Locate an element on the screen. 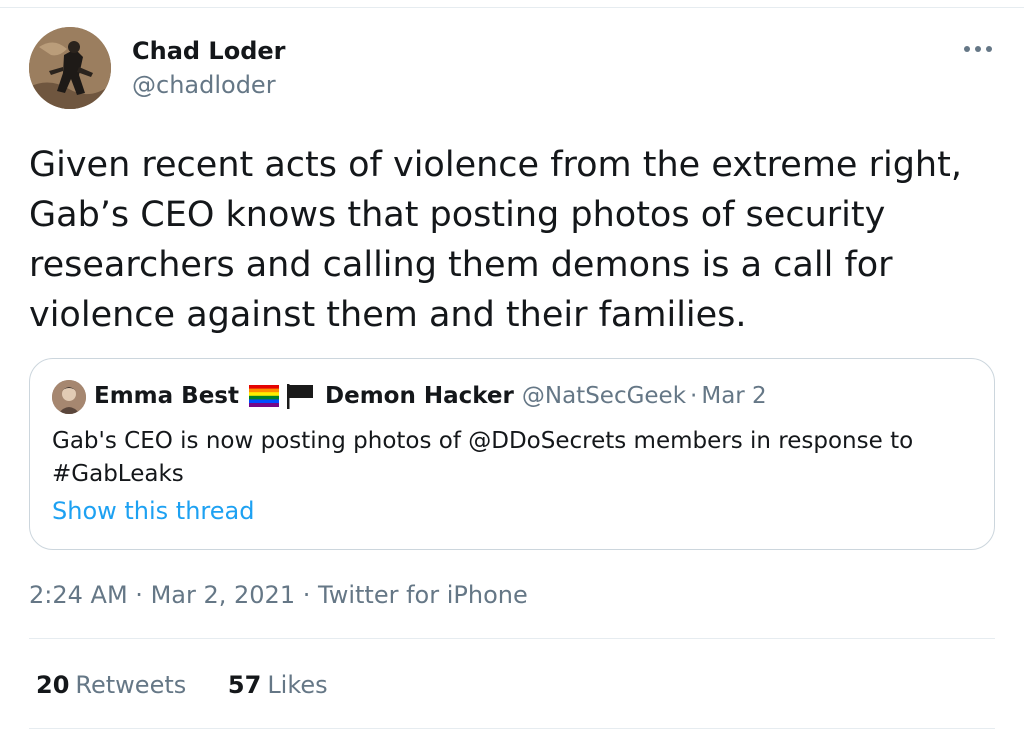 The image size is (1024, 734). likes-count: 57 is located at coordinates (244, 685).